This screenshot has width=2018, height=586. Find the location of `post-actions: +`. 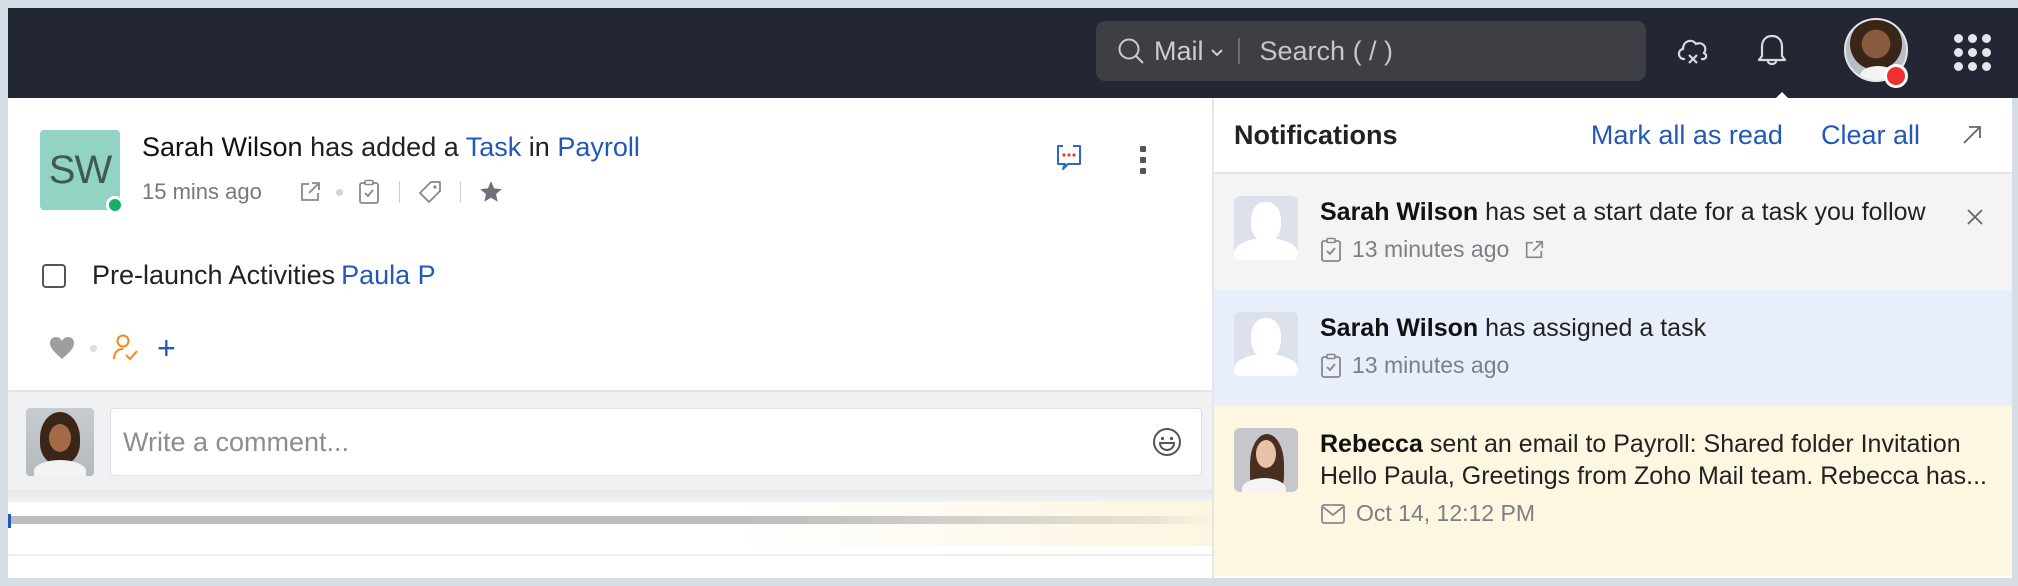

post-actions: + is located at coordinates (112, 348).